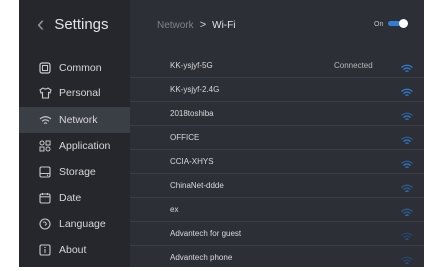  What do you see at coordinates (277, 66) in the screenshot?
I see `network-row: KK-ysjyf-5G Connected` at bounding box center [277, 66].